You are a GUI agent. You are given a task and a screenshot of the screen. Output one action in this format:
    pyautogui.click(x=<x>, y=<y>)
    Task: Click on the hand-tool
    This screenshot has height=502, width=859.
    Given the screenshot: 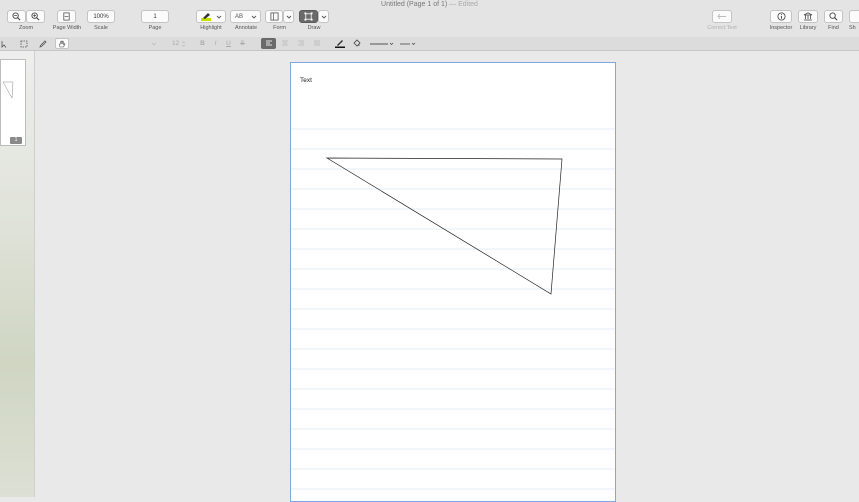 What is the action you would take?
    pyautogui.click(x=62, y=43)
    